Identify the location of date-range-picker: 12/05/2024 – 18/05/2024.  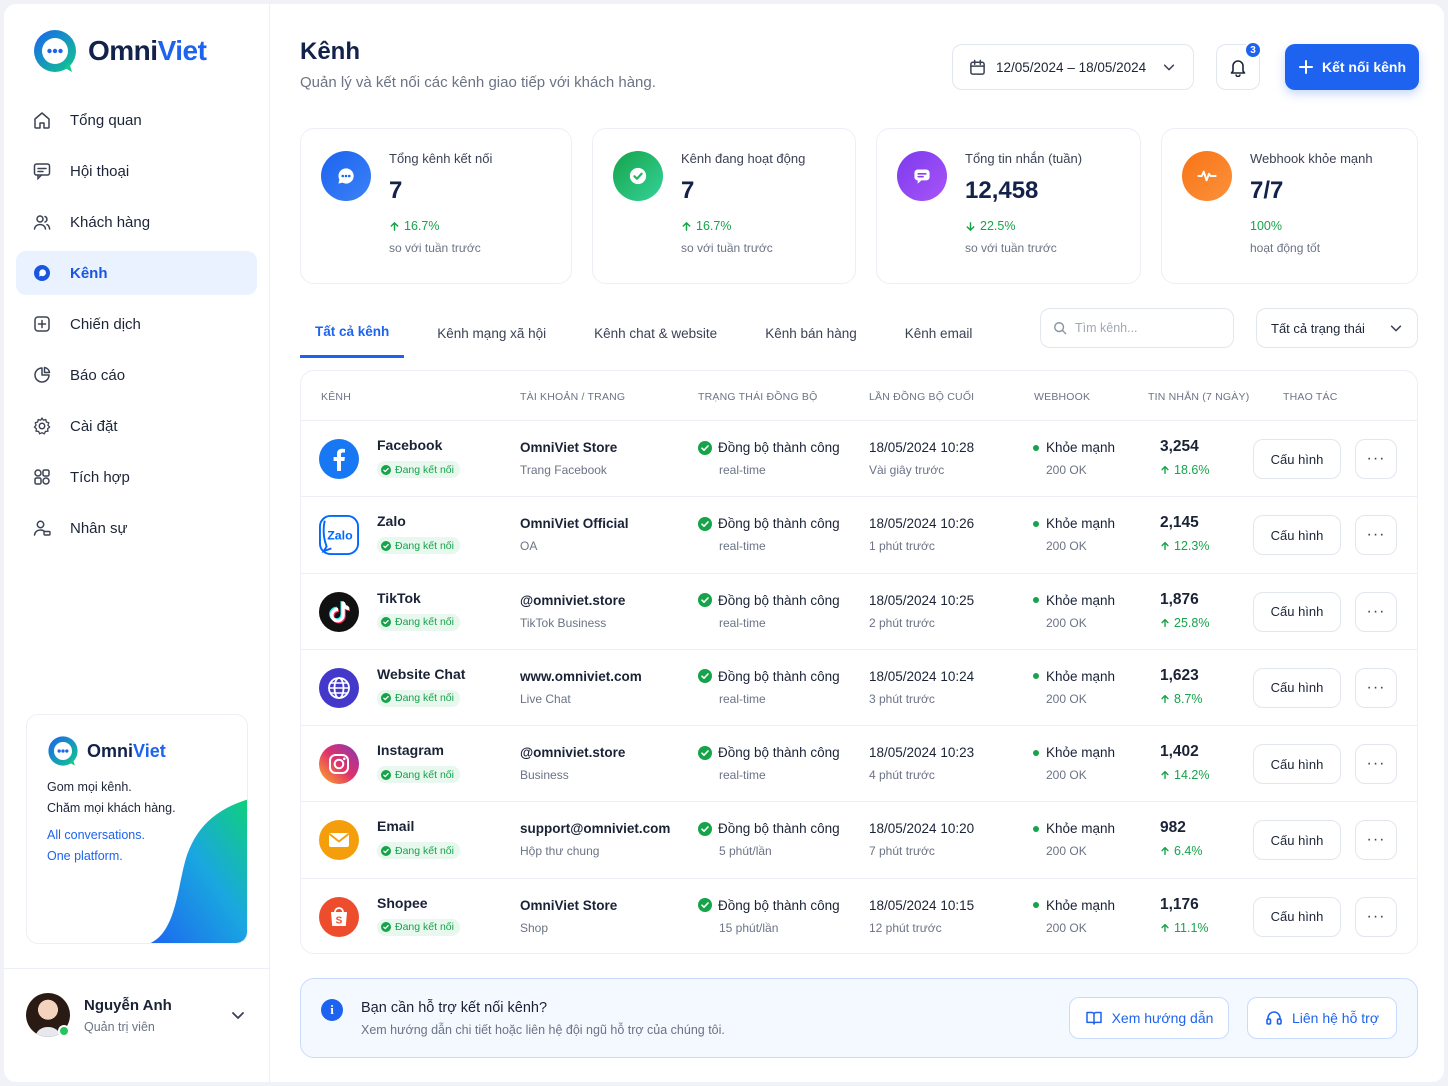
(1073, 67).